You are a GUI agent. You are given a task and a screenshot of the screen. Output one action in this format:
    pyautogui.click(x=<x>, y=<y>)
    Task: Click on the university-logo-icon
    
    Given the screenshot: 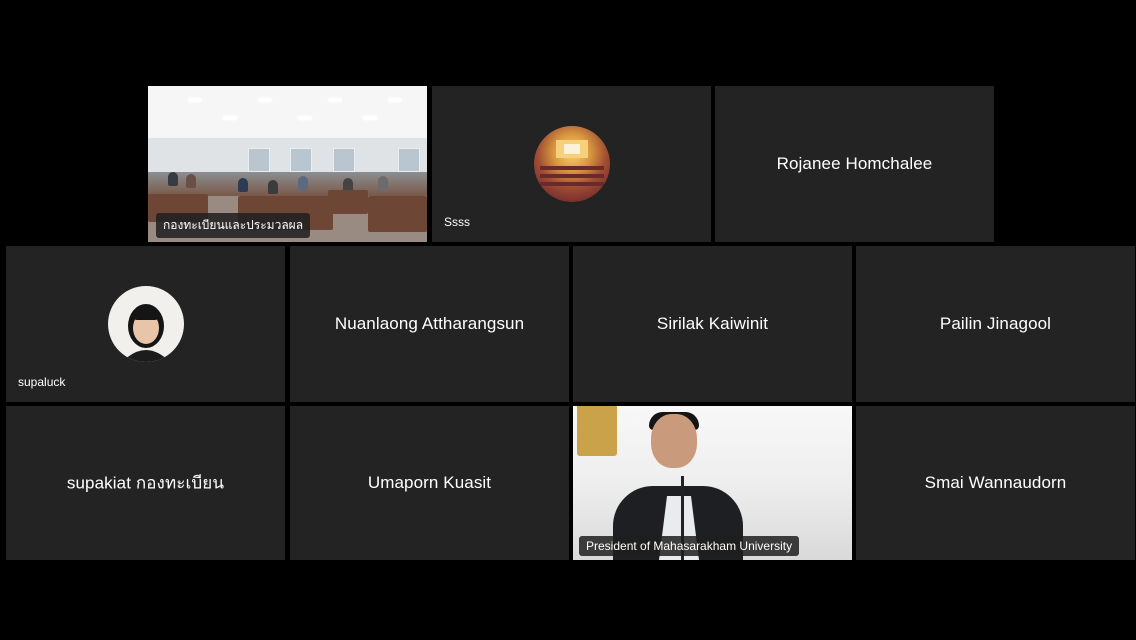 What is the action you would take?
    pyautogui.click(x=597, y=431)
    